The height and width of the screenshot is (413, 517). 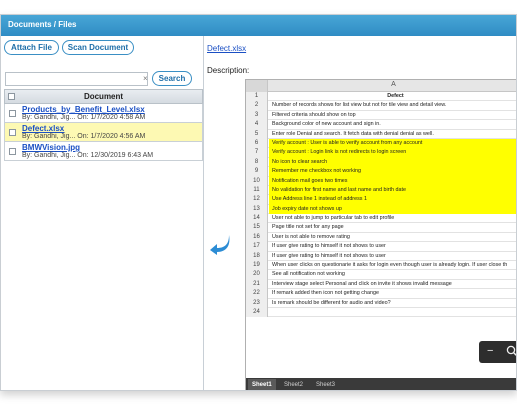 I want to click on zoom-out-button: −, so click(x=490, y=351).